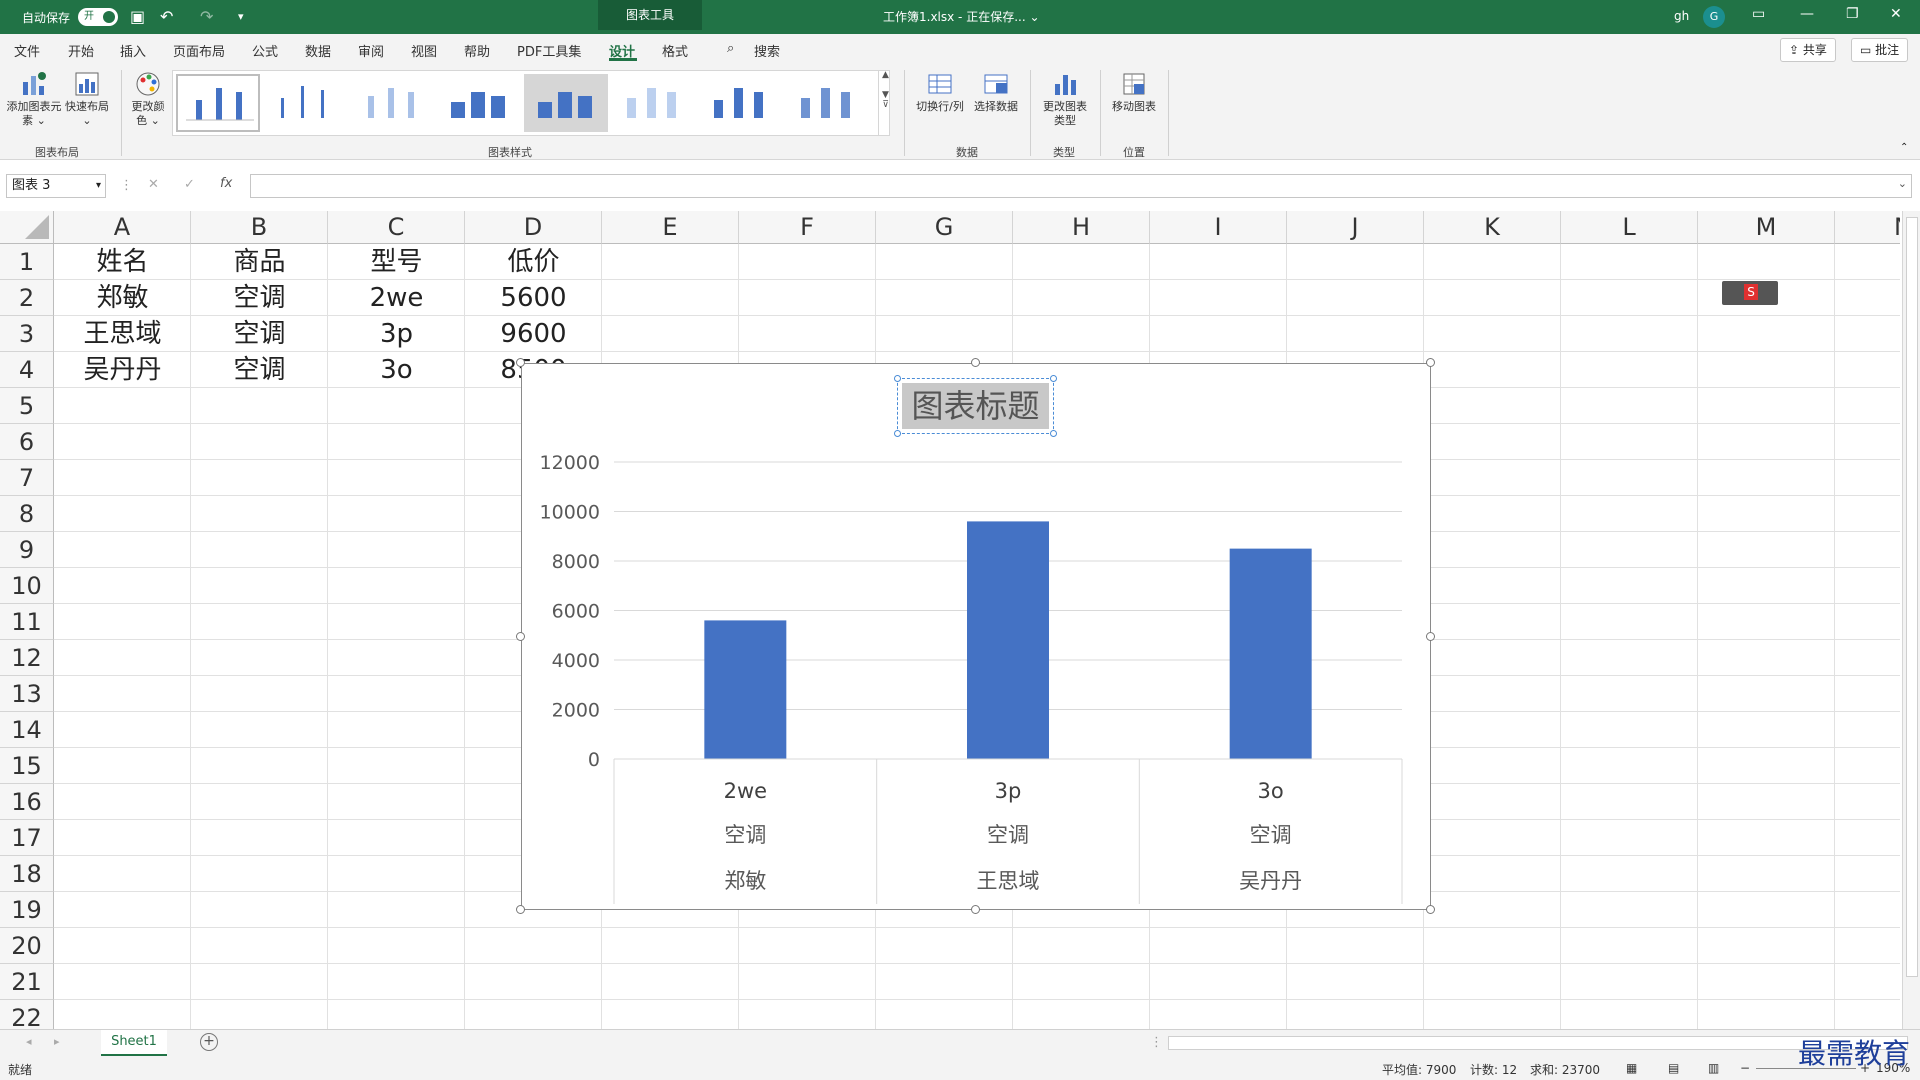 Image resolution: width=1920 pixels, height=1080 pixels. Describe the element at coordinates (27, 514) in the screenshot. I see `row-header-8: 8` at that location.